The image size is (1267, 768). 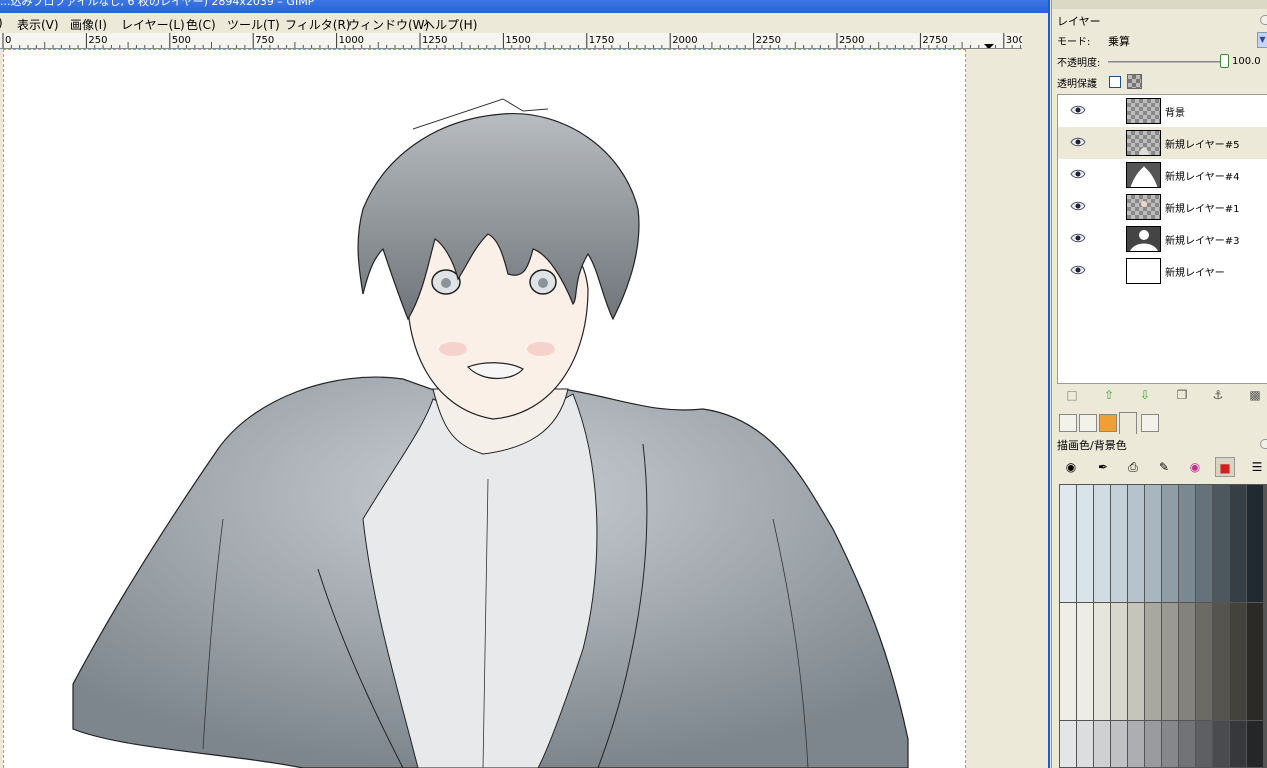 What do you see at coordinates (1218, 395) in the screenshot?
I see `anchor-layer-icon: ⚓` at bounding box center [1218, 395].